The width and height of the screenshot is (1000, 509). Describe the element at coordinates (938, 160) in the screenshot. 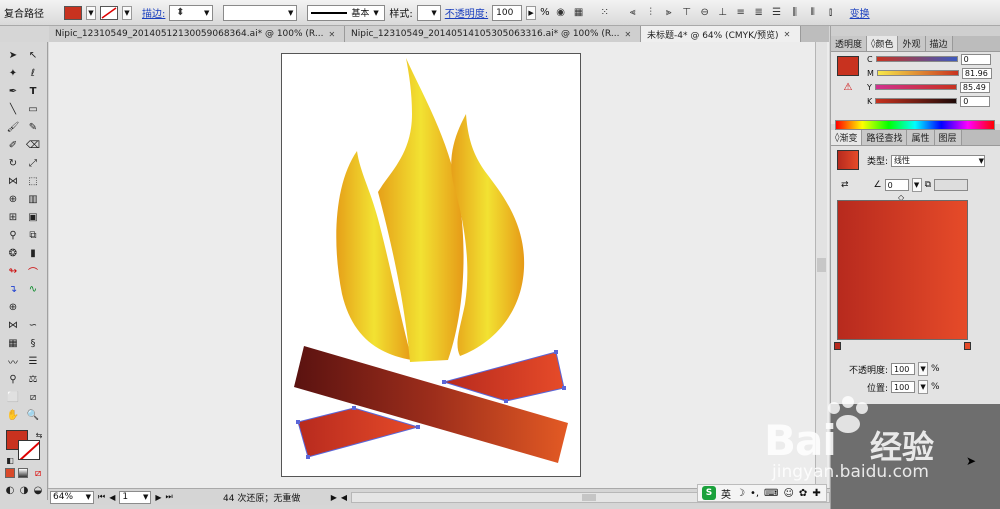

I see `gradient-type-select: 线性 ▼` at that location.